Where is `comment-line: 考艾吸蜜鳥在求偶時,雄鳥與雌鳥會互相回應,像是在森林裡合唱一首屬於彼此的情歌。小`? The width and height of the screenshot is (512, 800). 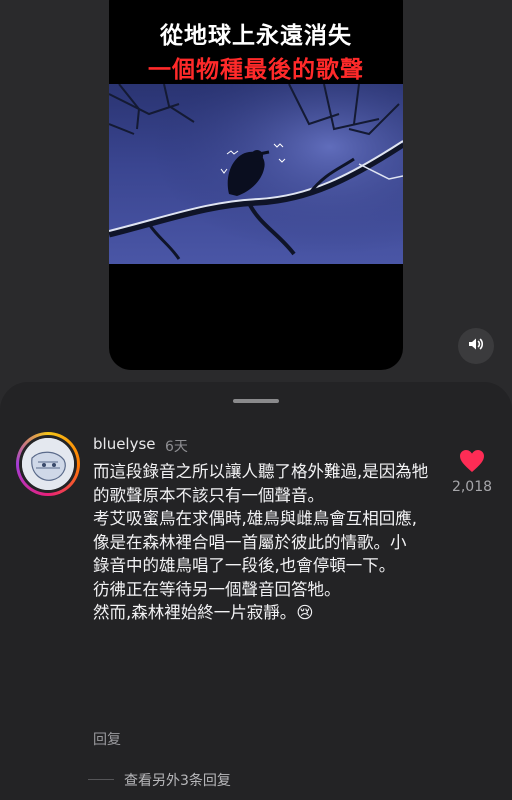 comment-line: 考艾吸蜜鳥在求偶時,雄鳥與雌鳥會互相回應,像是在森林裡合唱一首屬於彼此的情歌。小 is located at coordinates (255, 530).